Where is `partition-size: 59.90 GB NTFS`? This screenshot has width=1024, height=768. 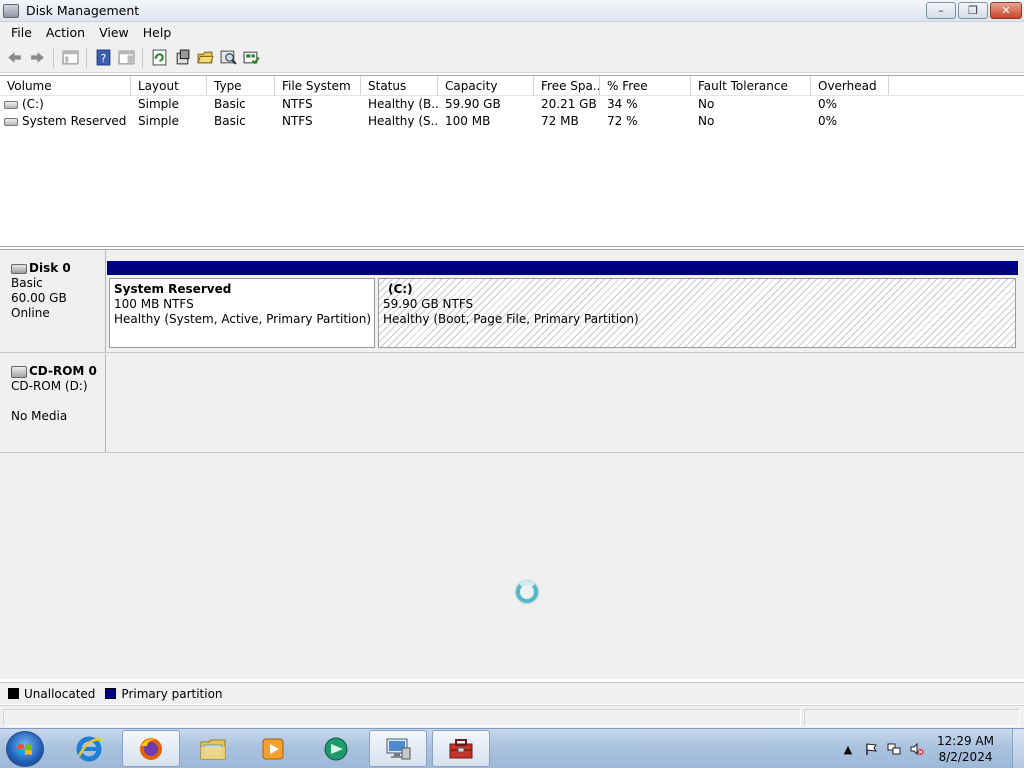 partition-size: 59.90 GB NTFS is located at coordinates (428, 304).